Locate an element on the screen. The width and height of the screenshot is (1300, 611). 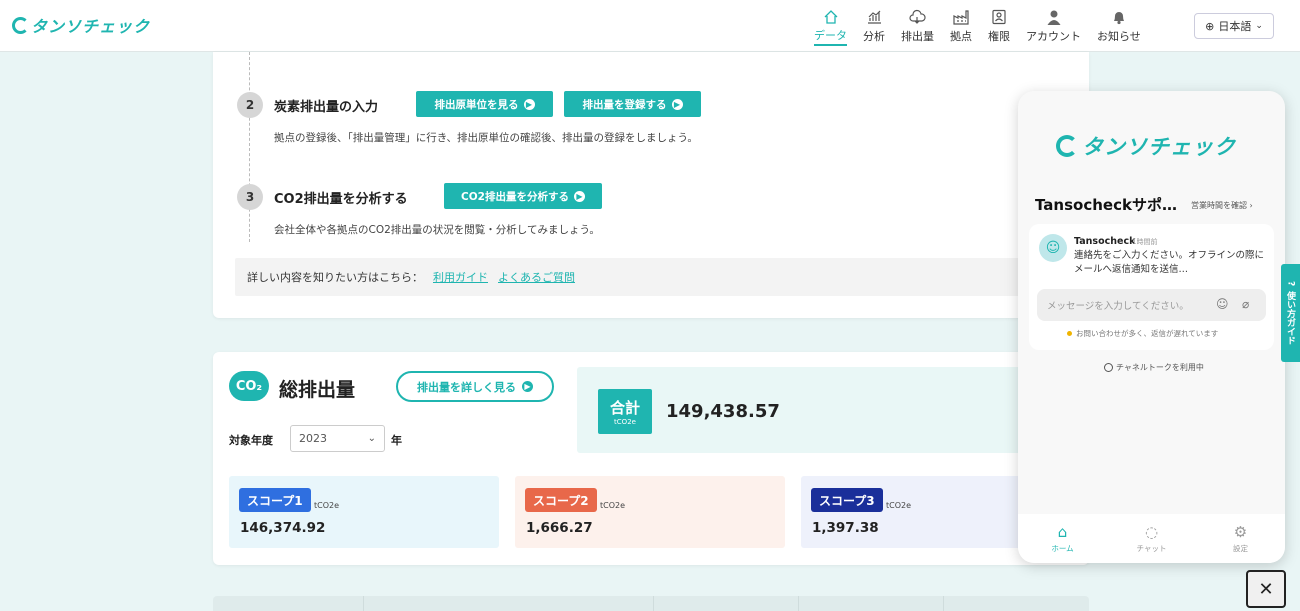
step-title: 炭素排出量の入力 is located at coordinates (326, 107).